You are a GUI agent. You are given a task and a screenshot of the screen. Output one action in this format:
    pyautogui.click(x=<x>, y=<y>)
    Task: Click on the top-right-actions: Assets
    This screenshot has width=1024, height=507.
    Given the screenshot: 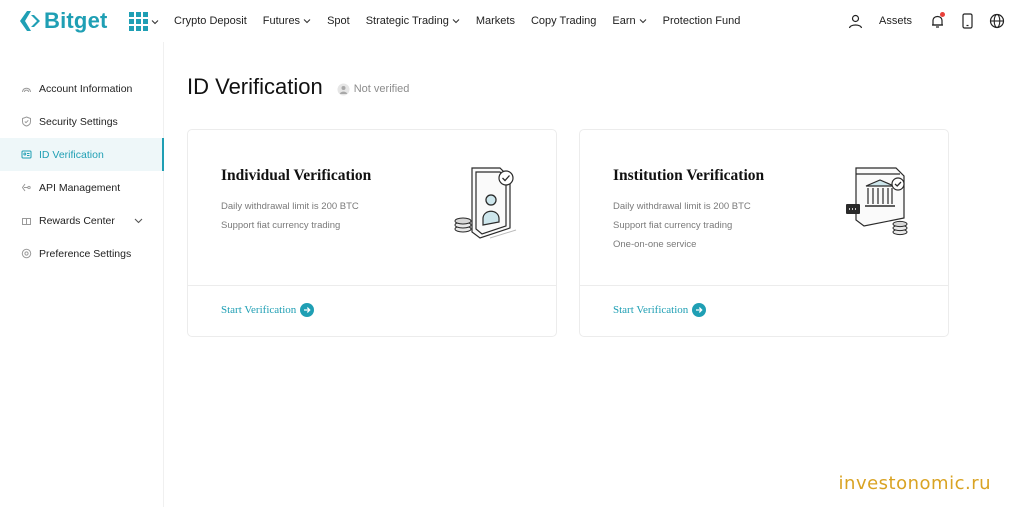 What is the action you would take?
    pyautogui.click(x=926, y=21)
    